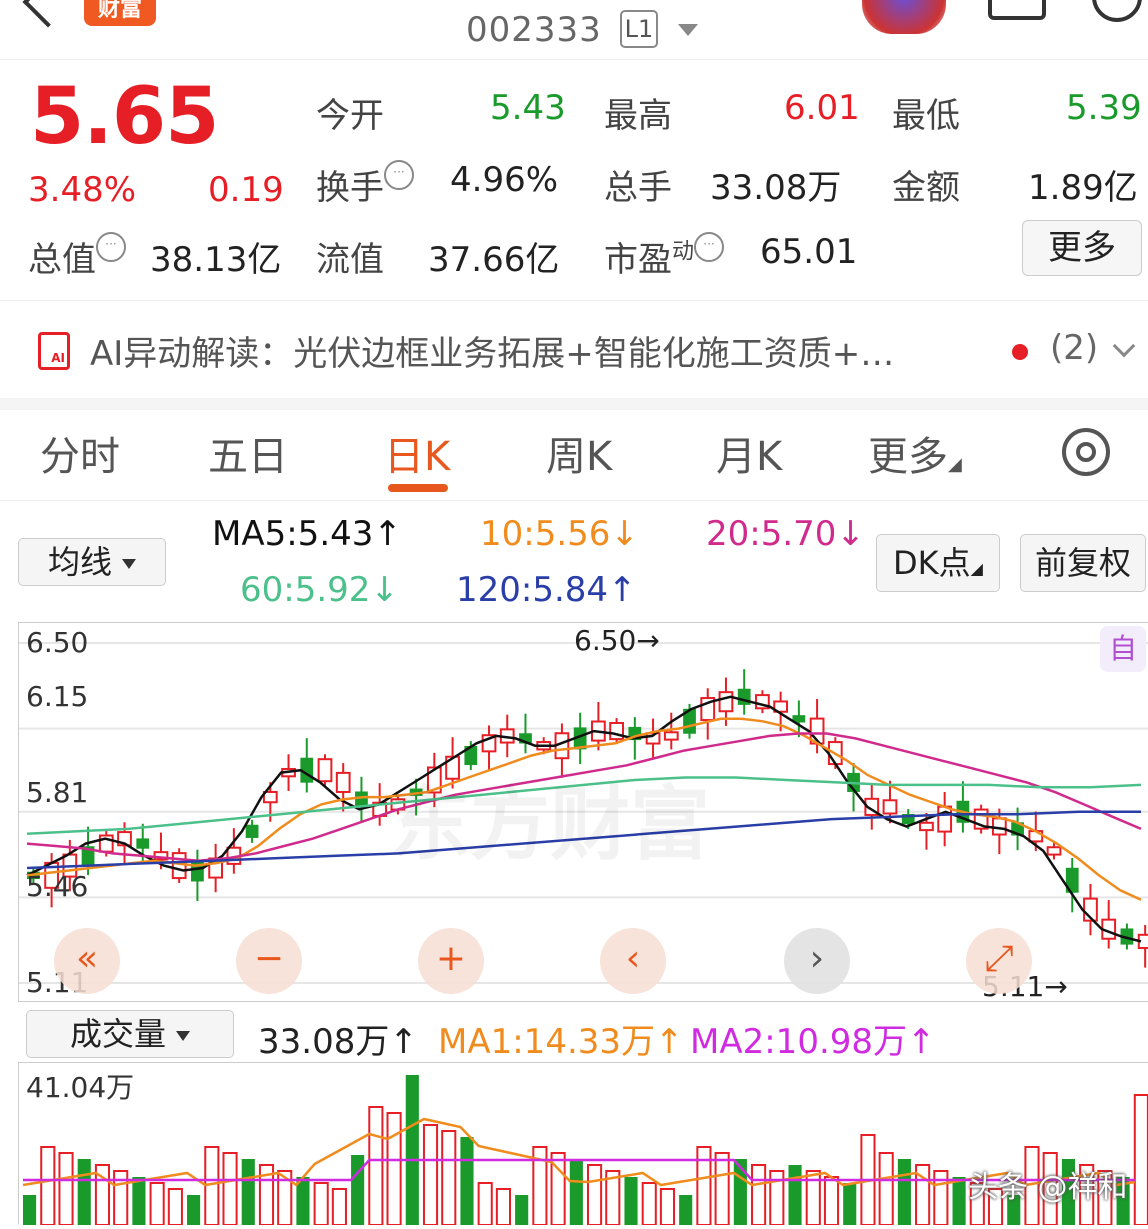 The height and width of the screenshot is (1229, 1148). What do you see at coordinates (749, 453) in the screenshot?
I see `tab-monthly-k: 月K` at bounding box center [749, 453].